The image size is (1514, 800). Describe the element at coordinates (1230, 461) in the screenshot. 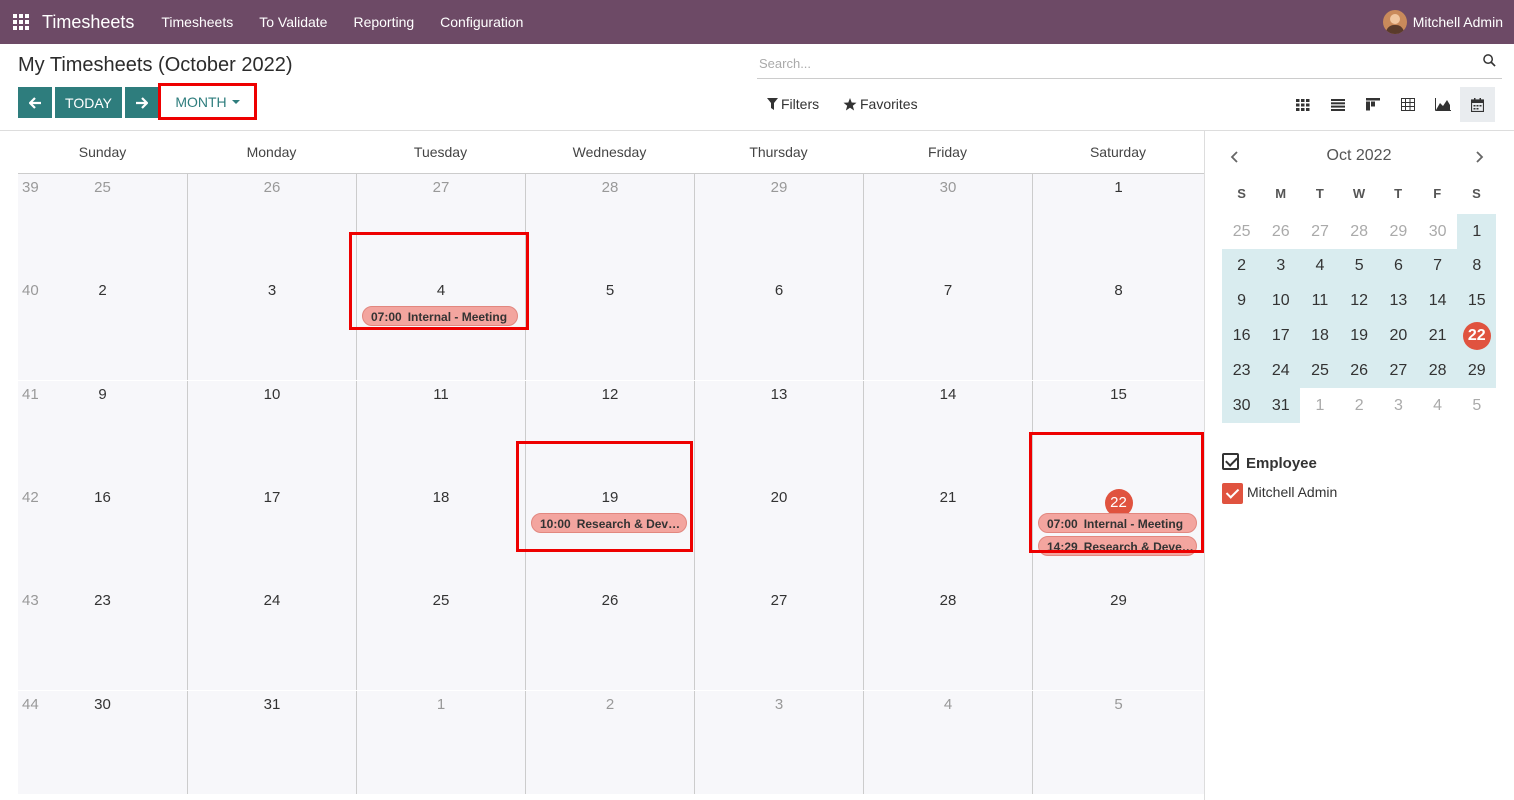

I see `employee-filter-toggle` at that location.